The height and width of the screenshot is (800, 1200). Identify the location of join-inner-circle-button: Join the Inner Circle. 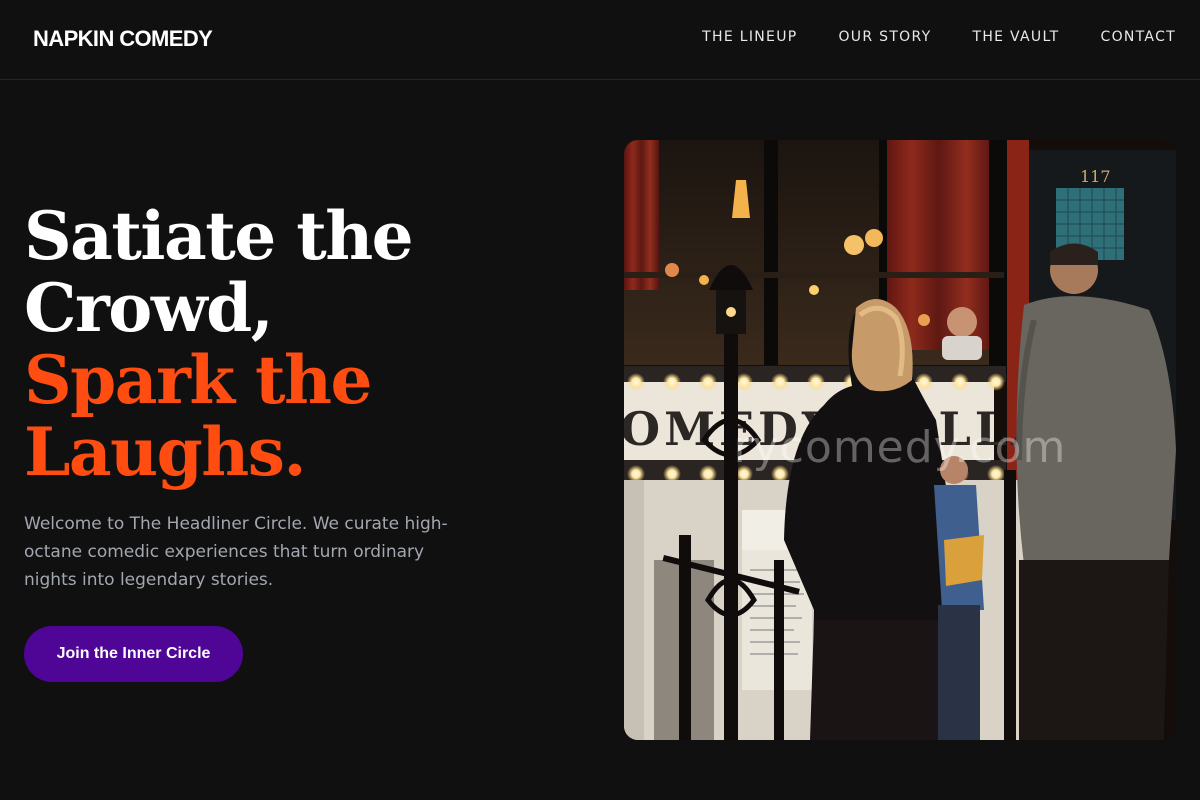
(133, 654).